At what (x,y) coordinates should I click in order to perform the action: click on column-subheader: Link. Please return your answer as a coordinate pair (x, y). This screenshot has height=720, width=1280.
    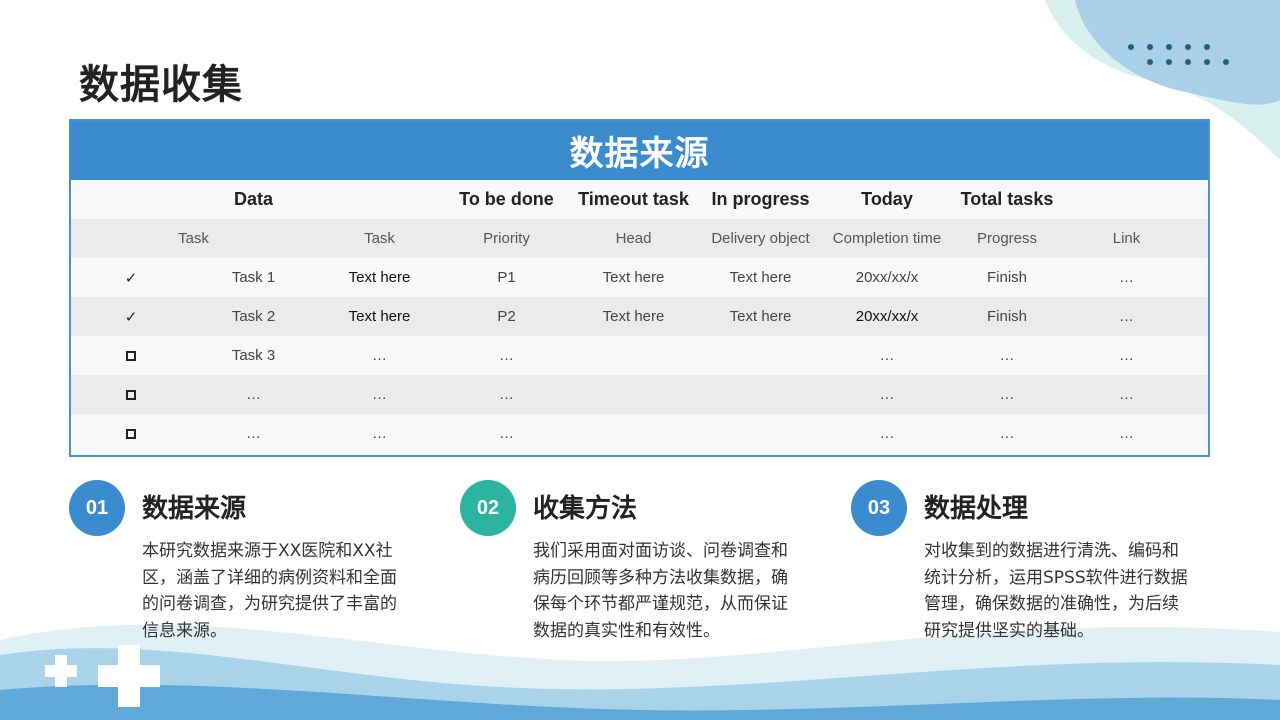
    Looking at the image, I should click on (1126, 238).